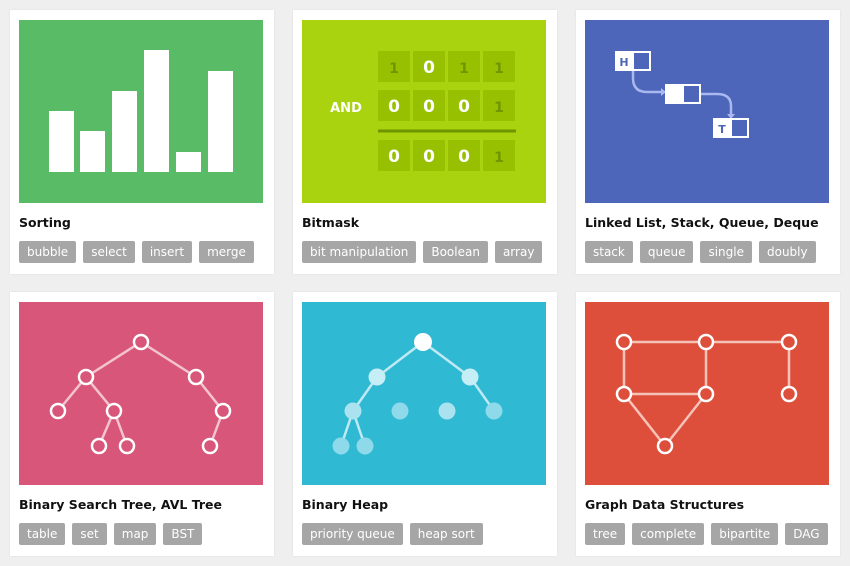 The image size is (850, 566). Describe the element at coordinates (745, 534) in the screenshot. I see `tag: bipartite` at that location.